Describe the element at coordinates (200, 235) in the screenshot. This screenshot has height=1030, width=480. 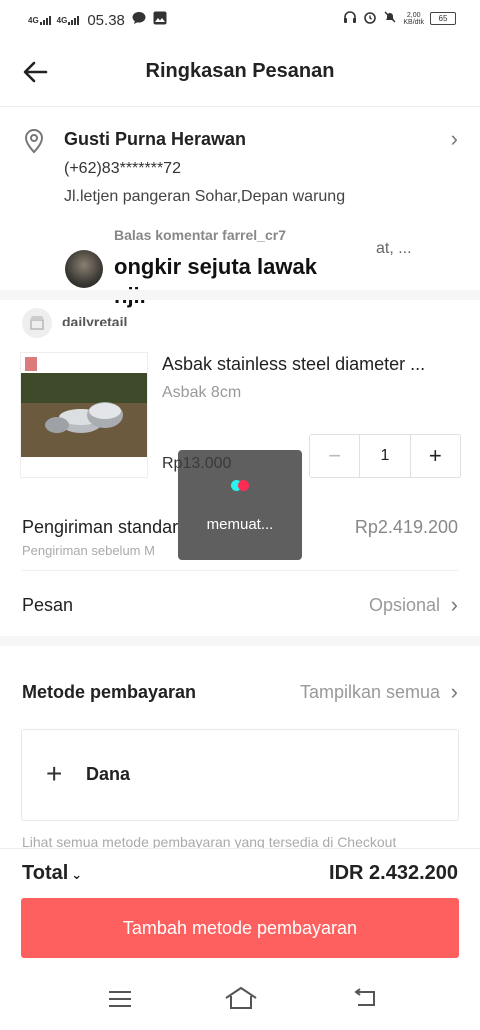
I see `comment-reply-to: Balas komentar farrel_cr7` at that location.